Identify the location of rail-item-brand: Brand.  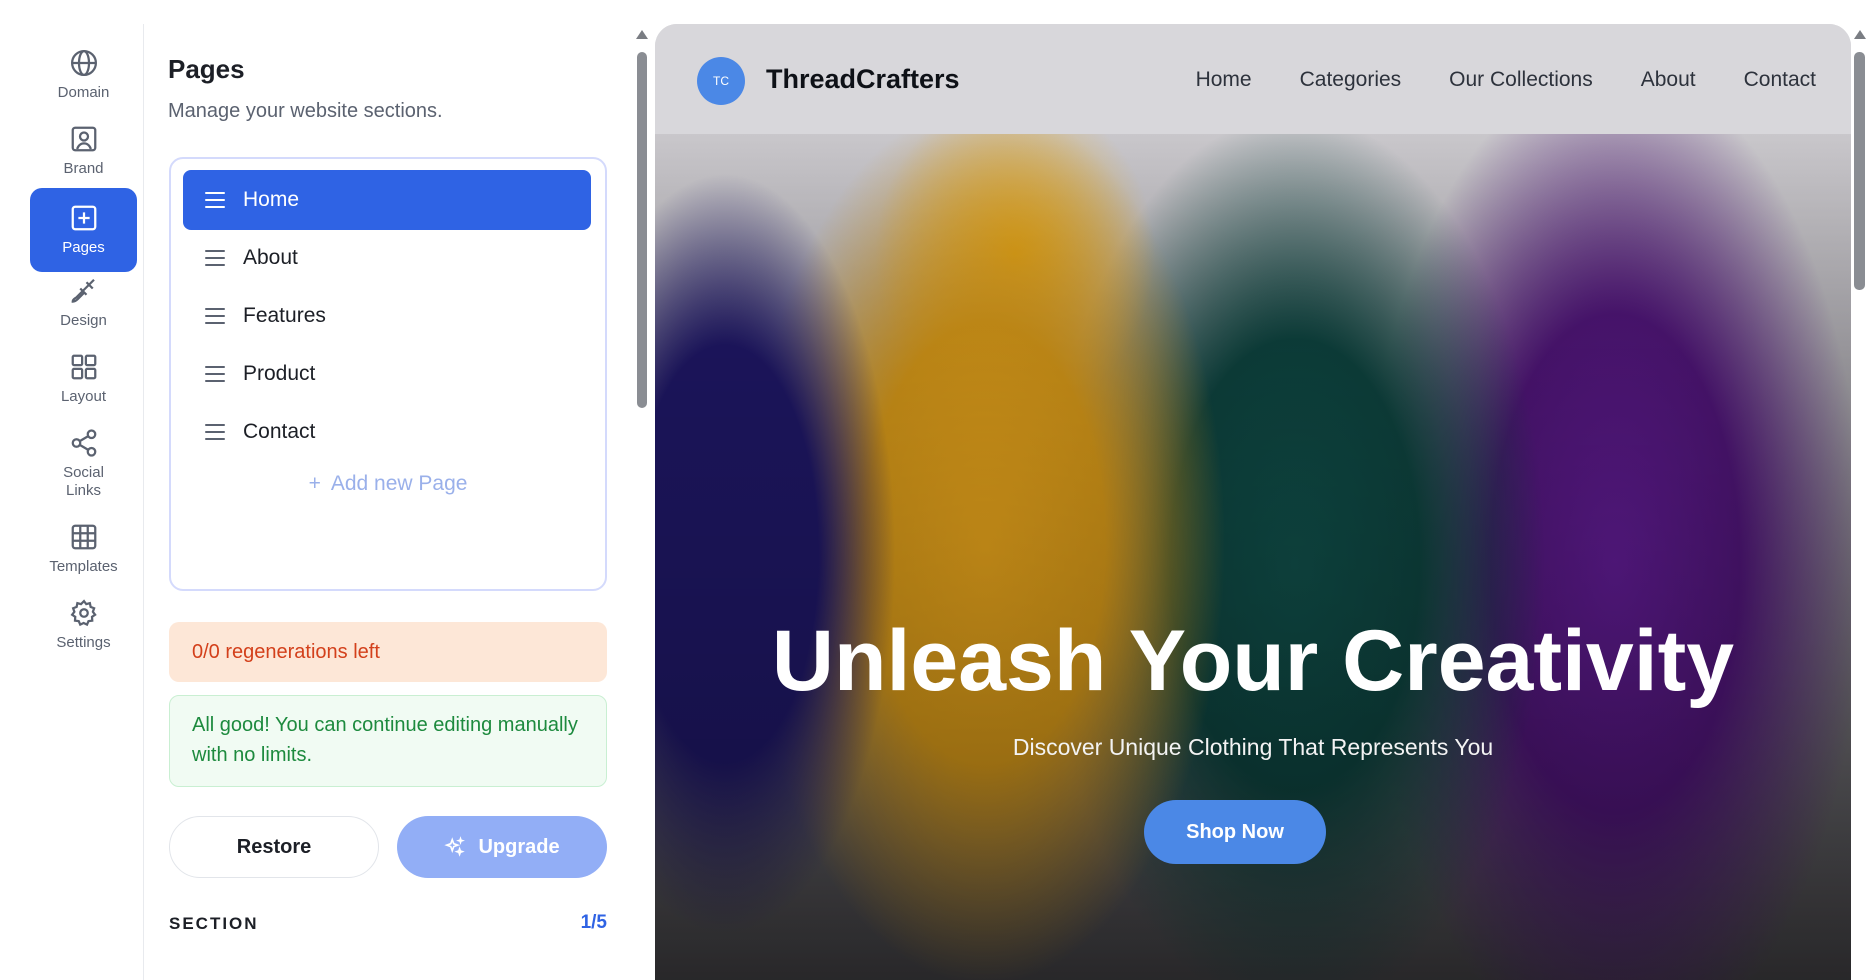
(83, 160).